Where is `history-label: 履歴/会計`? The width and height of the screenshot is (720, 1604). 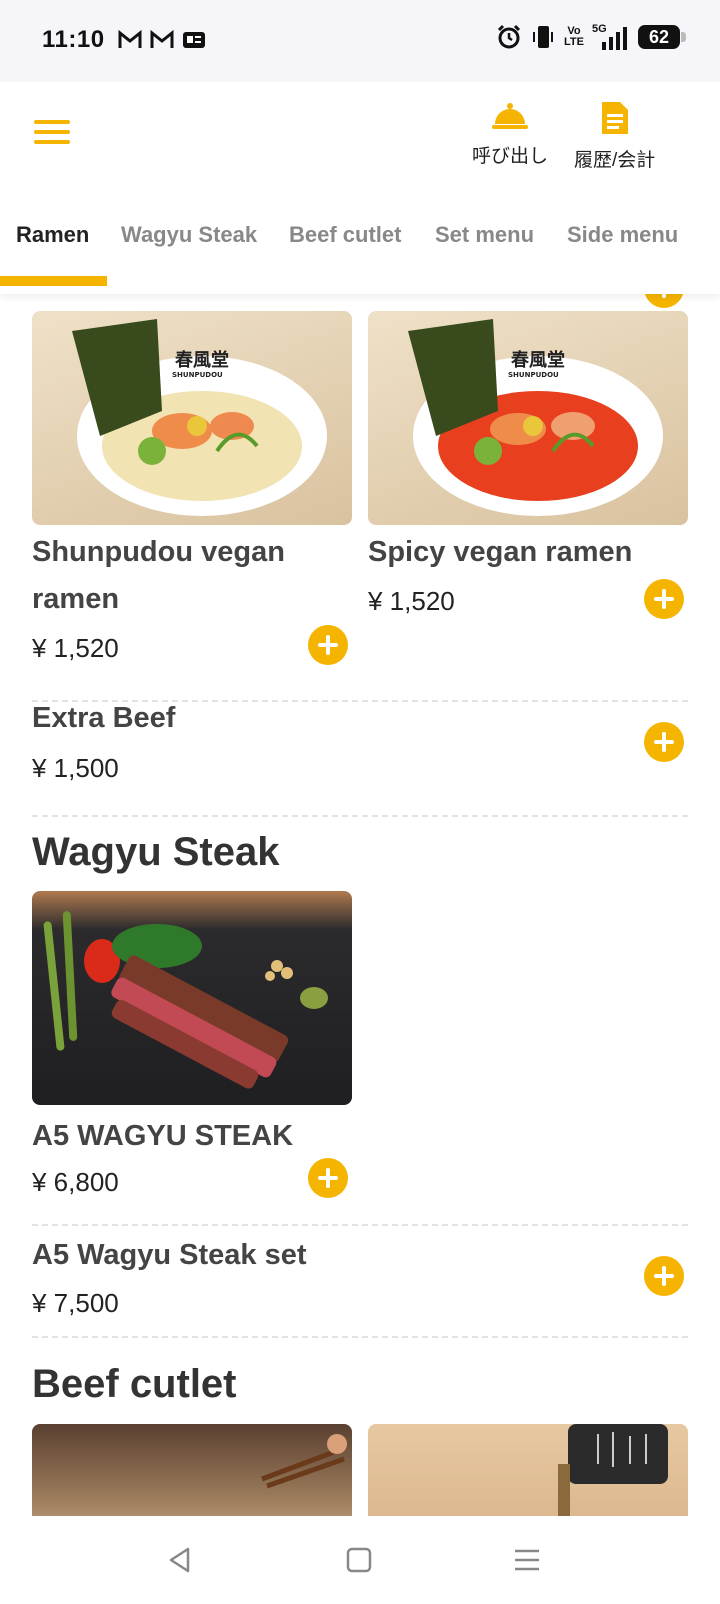
history-label: 履歴/会計 is located at coordinates (615, 160).